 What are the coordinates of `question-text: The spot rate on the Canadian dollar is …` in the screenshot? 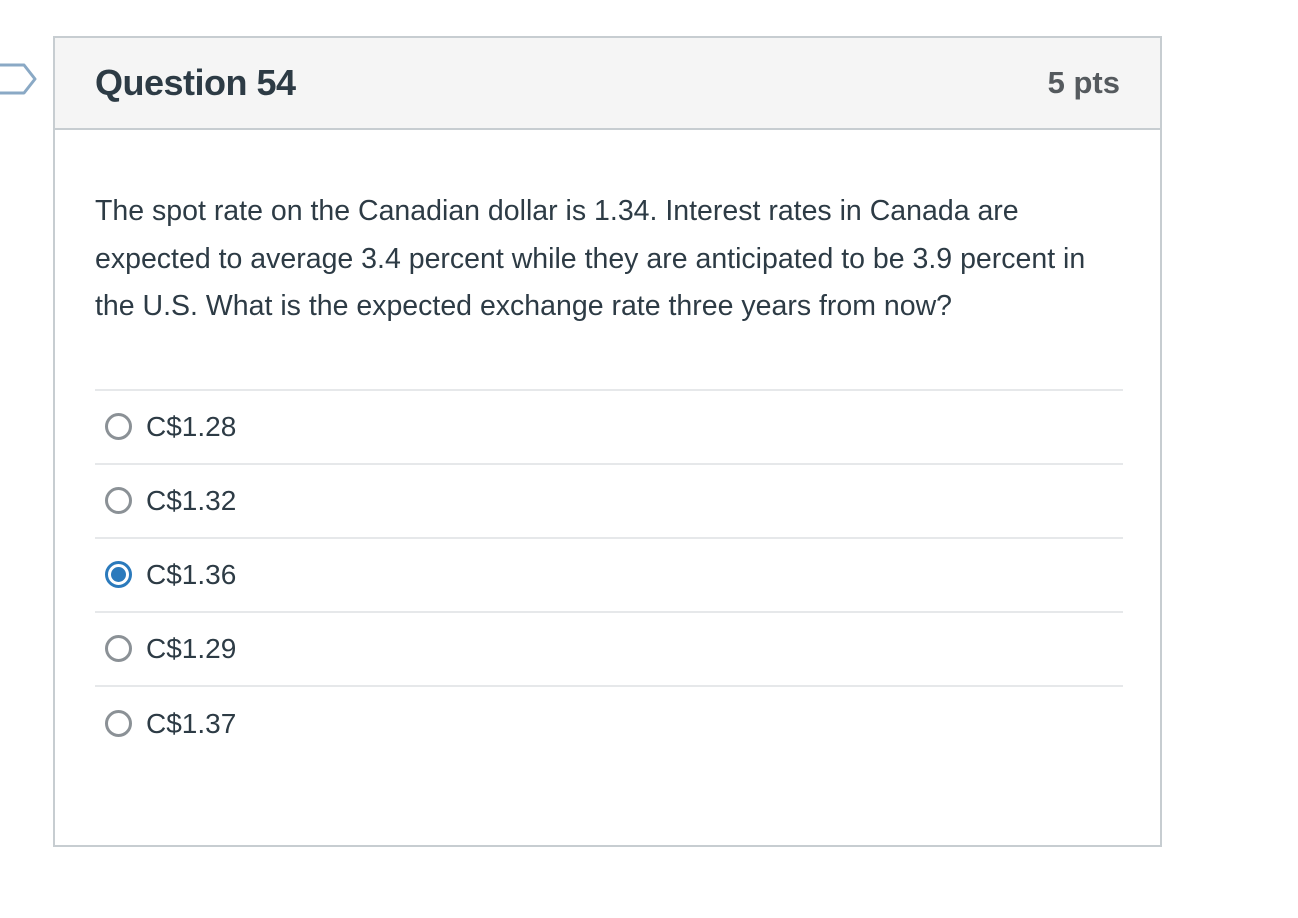 It's located at (590, 258).